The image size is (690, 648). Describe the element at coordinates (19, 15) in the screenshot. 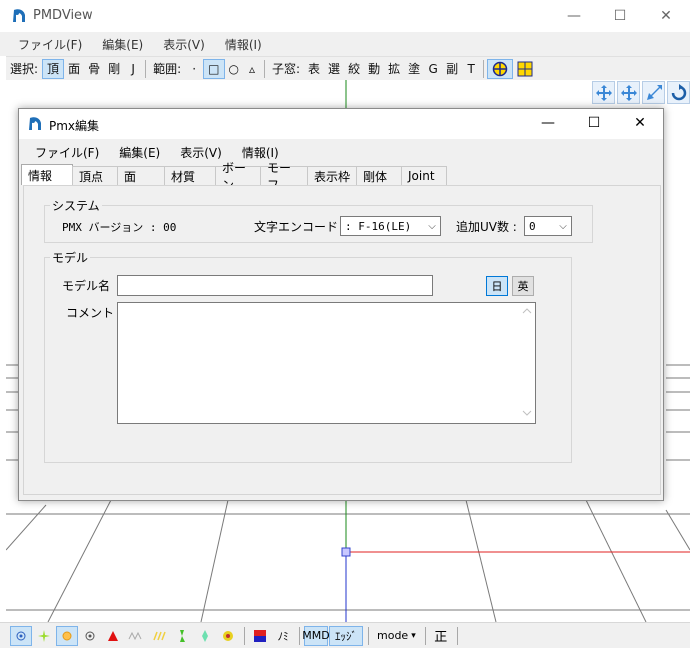

I see `pmdview-app-icon` at that location.